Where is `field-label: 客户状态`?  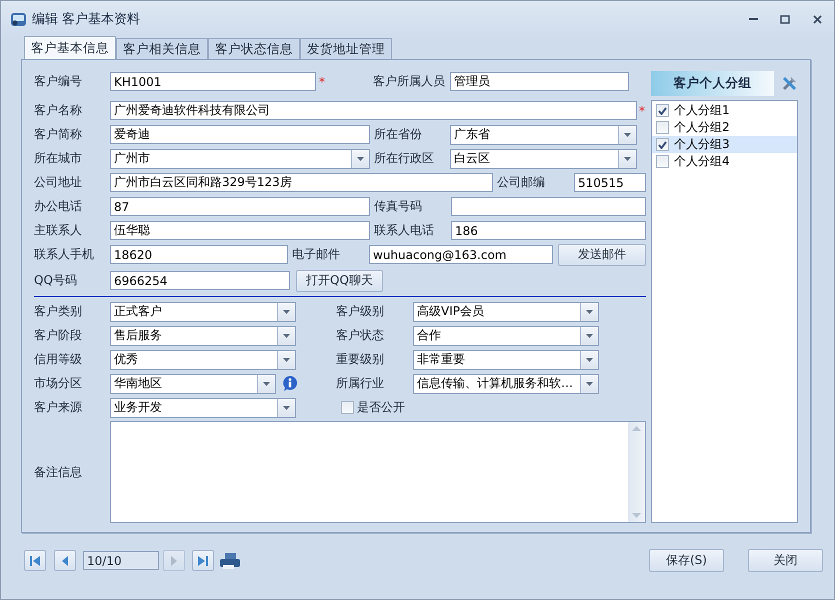 field-label: 客户状态 is located at coordinates (360, 335).